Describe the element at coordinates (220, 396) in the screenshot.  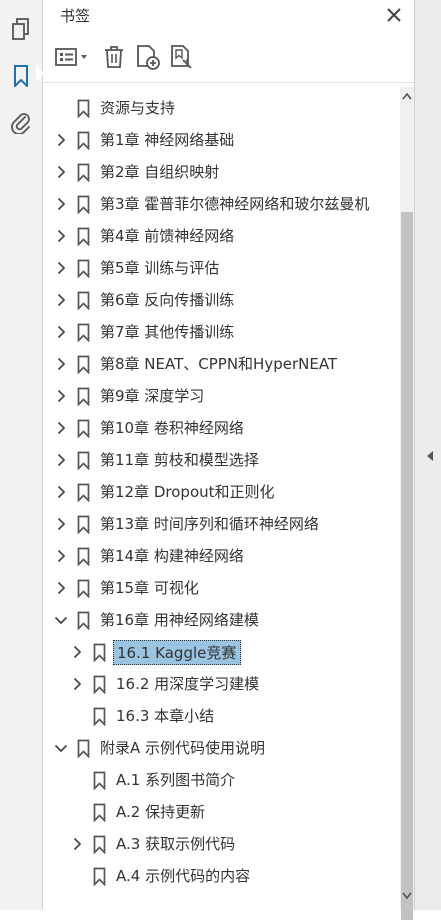
I see `bookmark-item: 第9章 深度学习` at that location.